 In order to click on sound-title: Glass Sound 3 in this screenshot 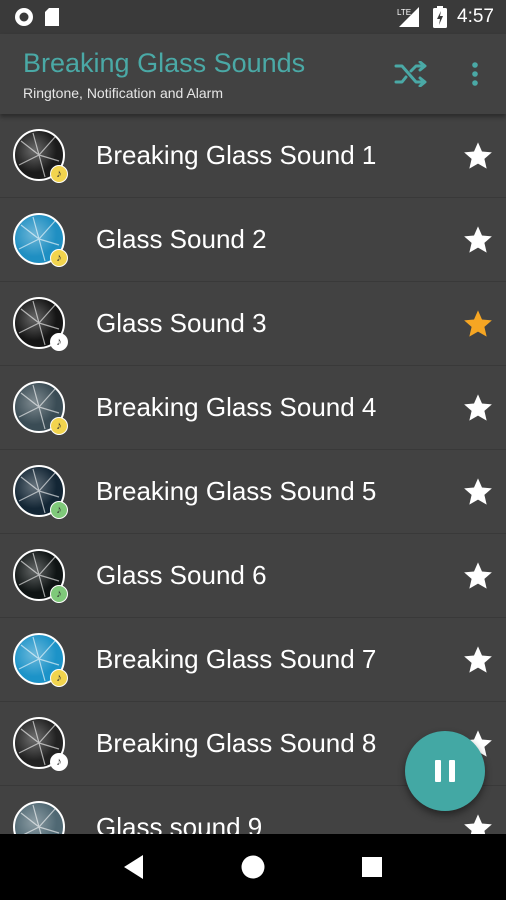, I will do `click(181, 323)`.